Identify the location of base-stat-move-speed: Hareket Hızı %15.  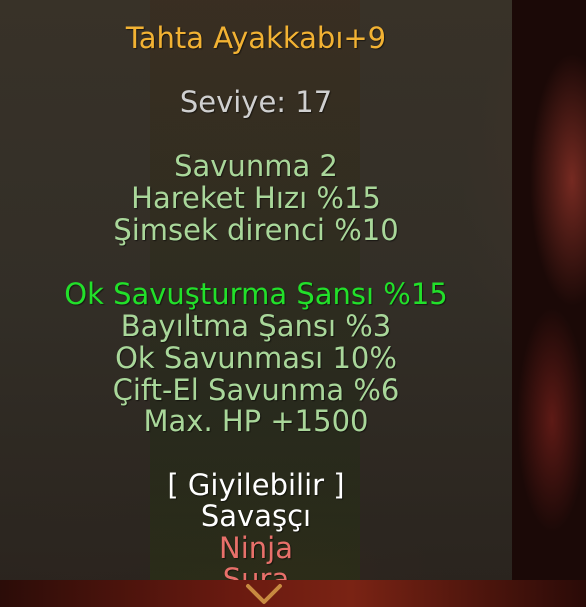
(256, 198).